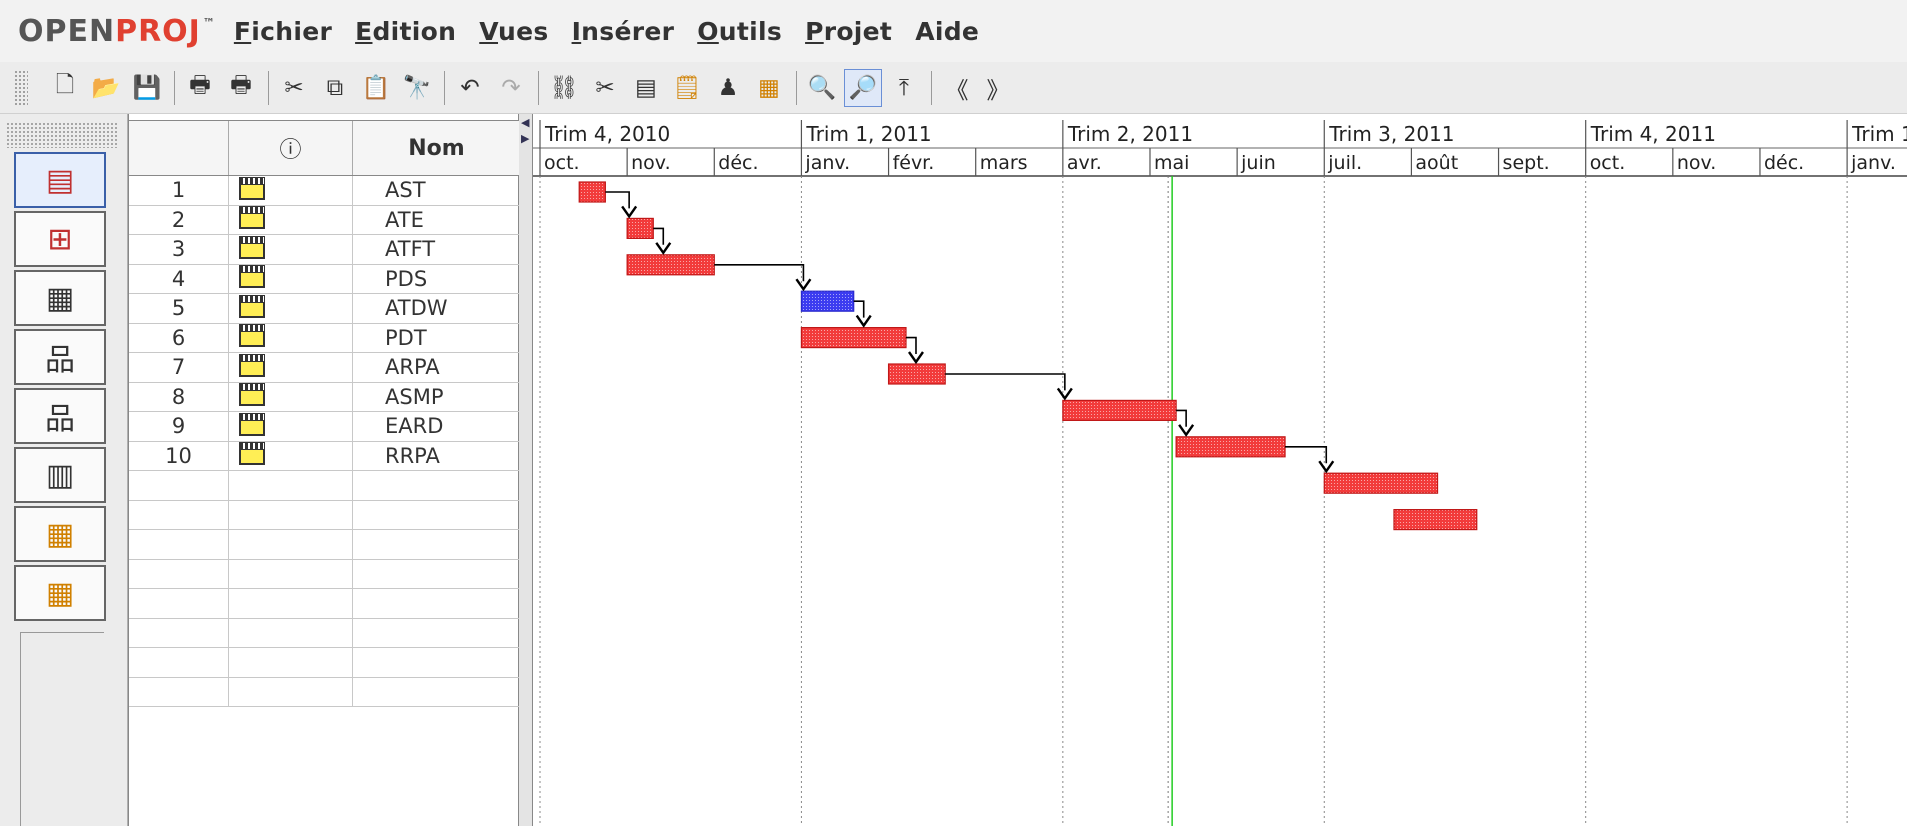 Image resolution: width=1907 pixels, height=826 pixels. I want to click on undo-button: ↶, so click(470, 88).